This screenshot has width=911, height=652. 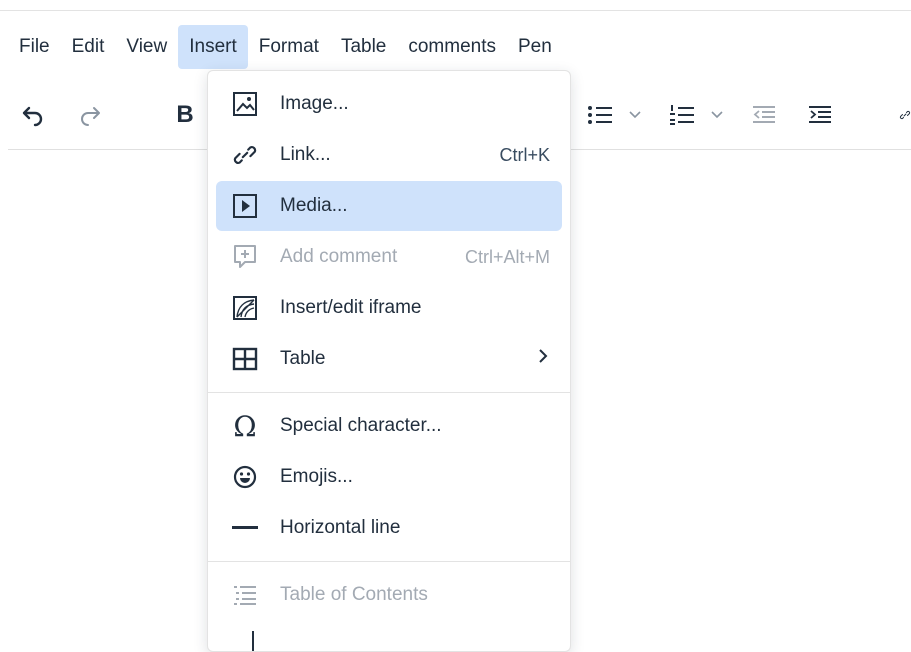 What do you see at coordinates (535, 47) in the screenshot?
I see `menu-pen: Pen` at bounding box center [535, 47].